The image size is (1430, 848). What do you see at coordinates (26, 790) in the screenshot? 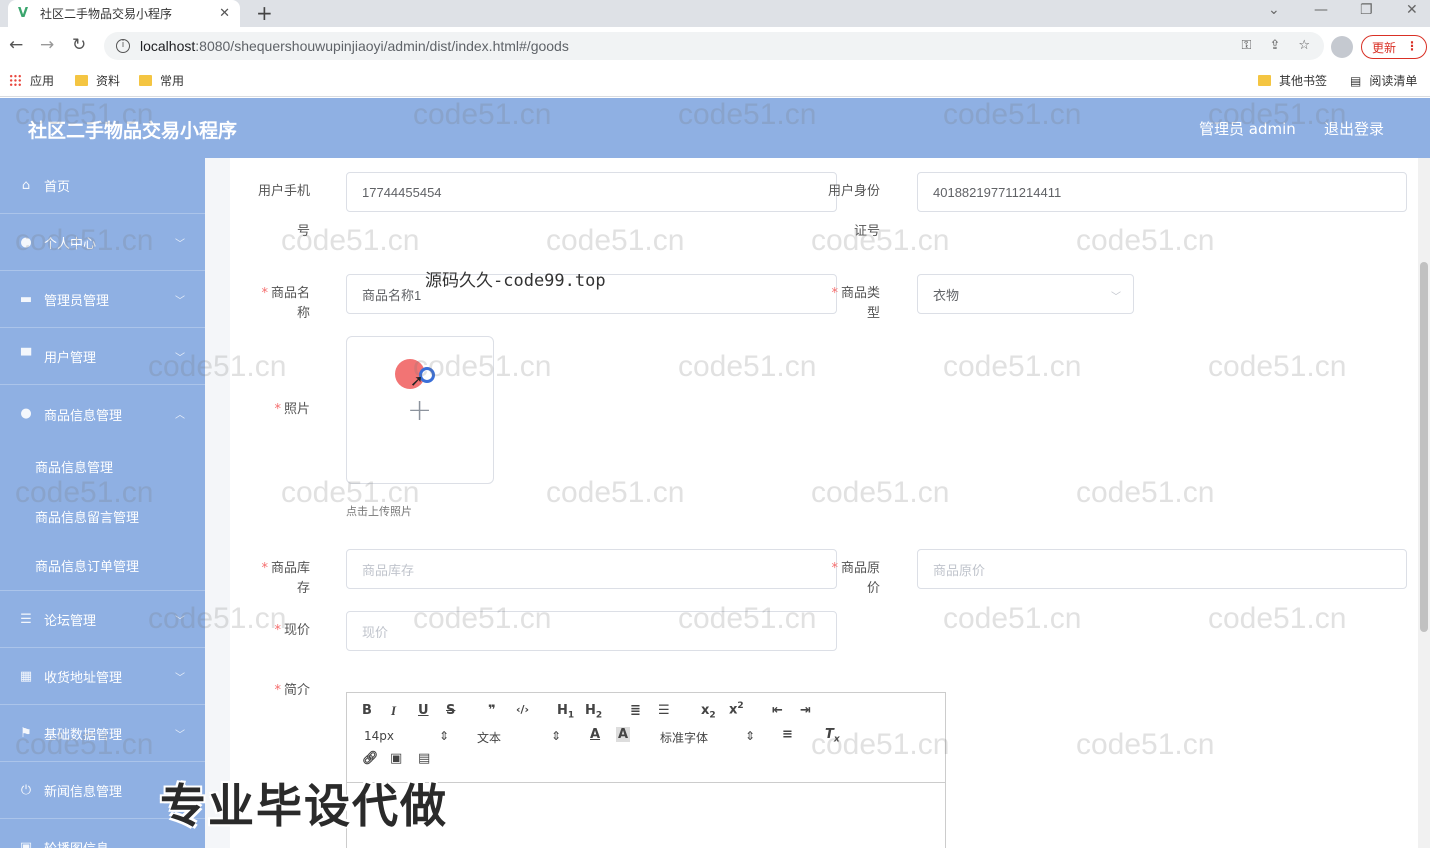
I see `power-icon: ⏻` at bounding box center [26, 790].